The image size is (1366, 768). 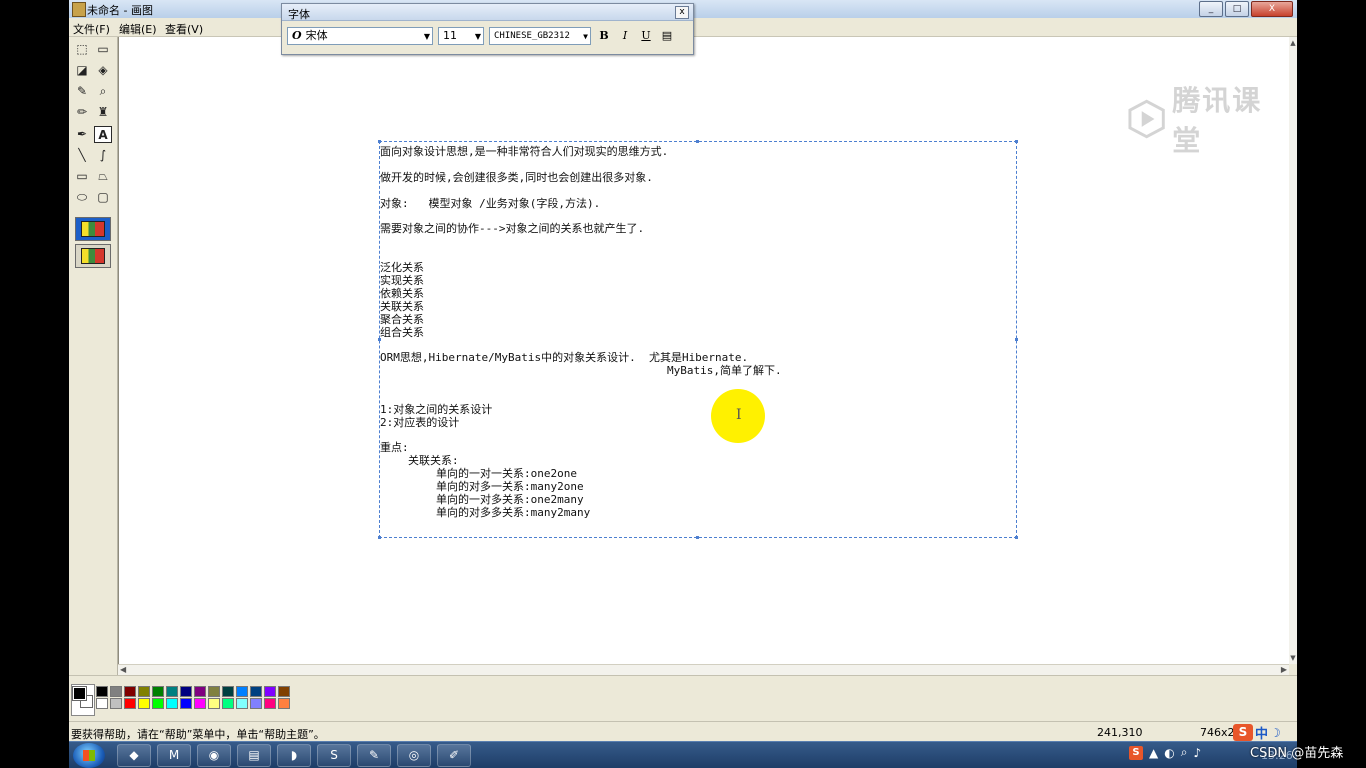 What do you see at coordinates (82, 155) in the screenshot?
I see `line-icon: ╲` at bounding box center [82, 155].